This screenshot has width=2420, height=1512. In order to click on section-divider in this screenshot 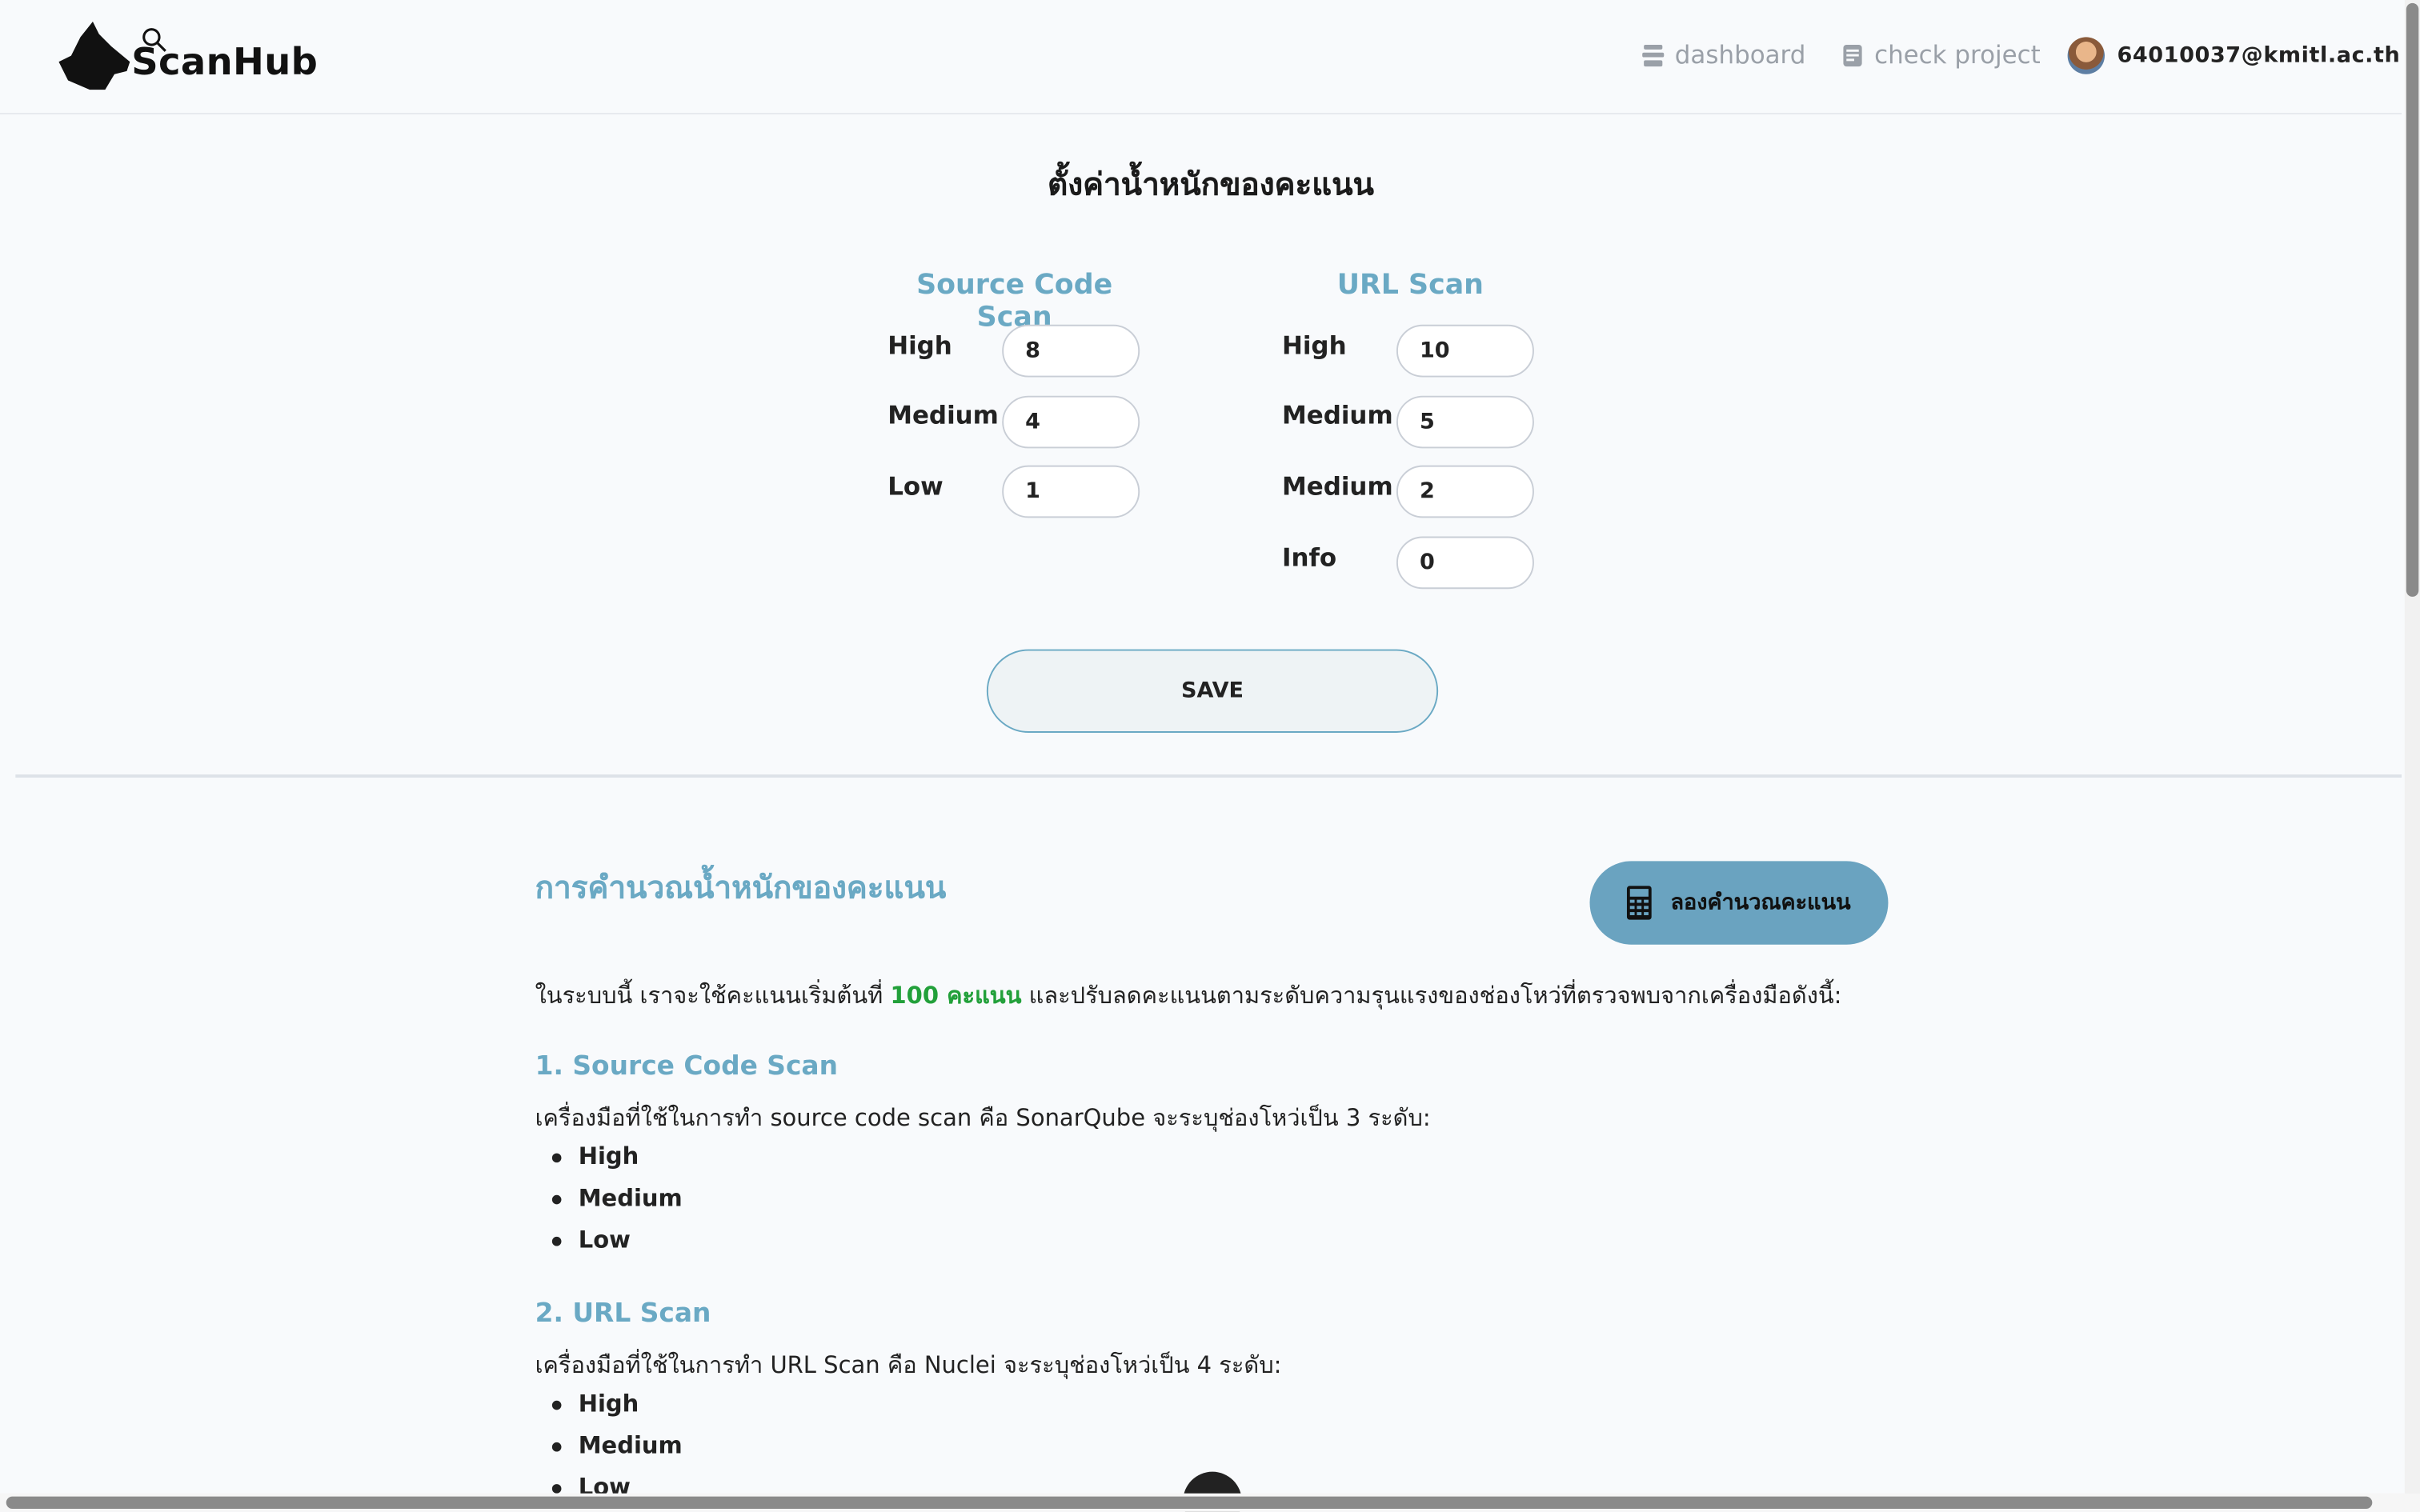, I will do `click(1208, 776)`.